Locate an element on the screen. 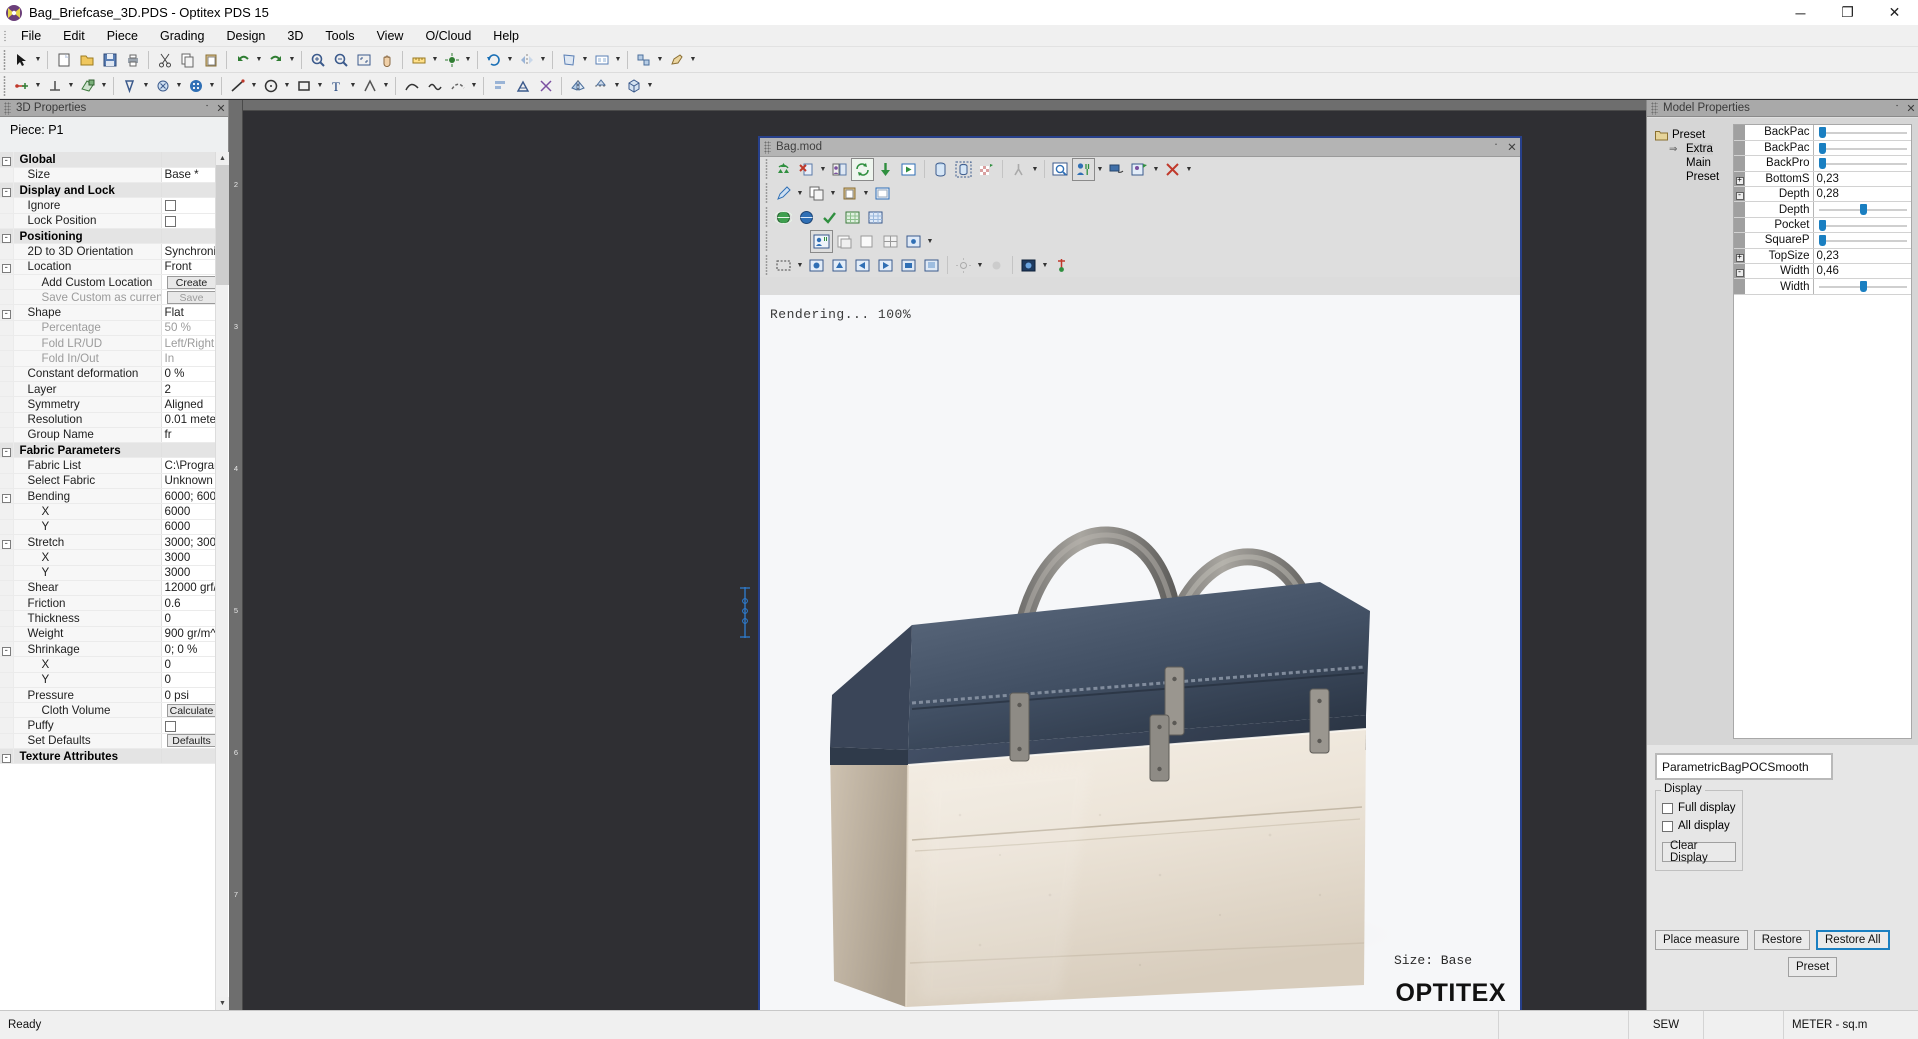 Image resolution: width=1918 pixels, height=1039 pixels. symmetry-icon is located at coordinates (577, 85).